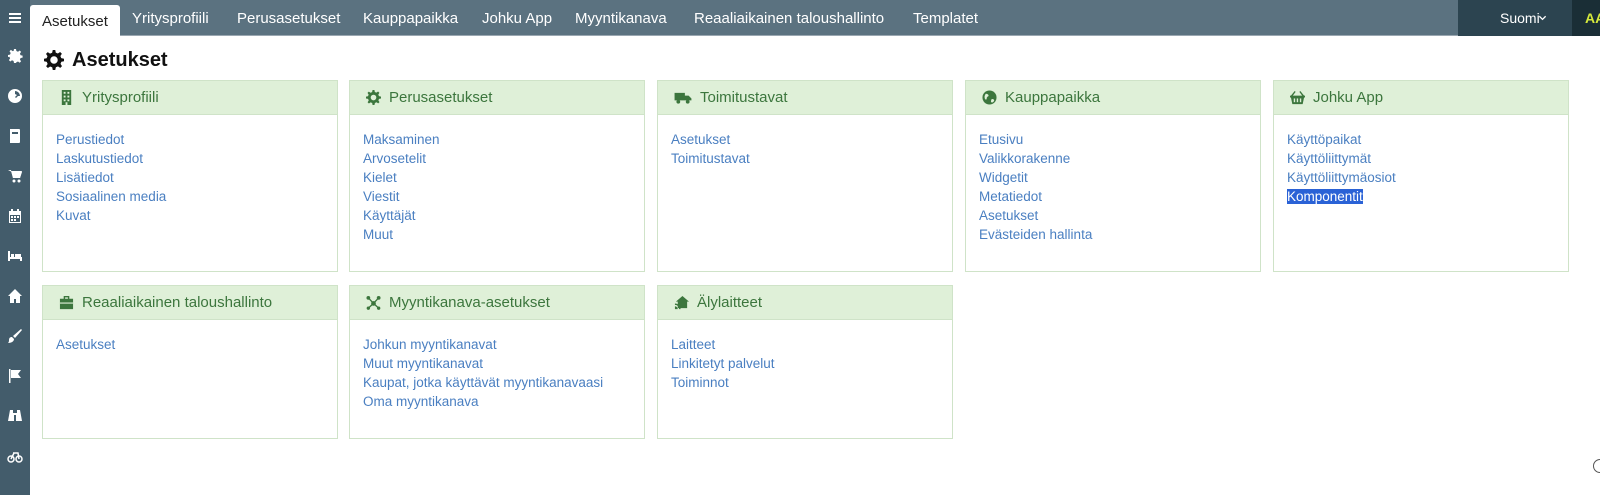 This screenshot has width=1600, height=495. I want to click on tab-yritysprofiili: Yritysprofiili, so click(170, 18).